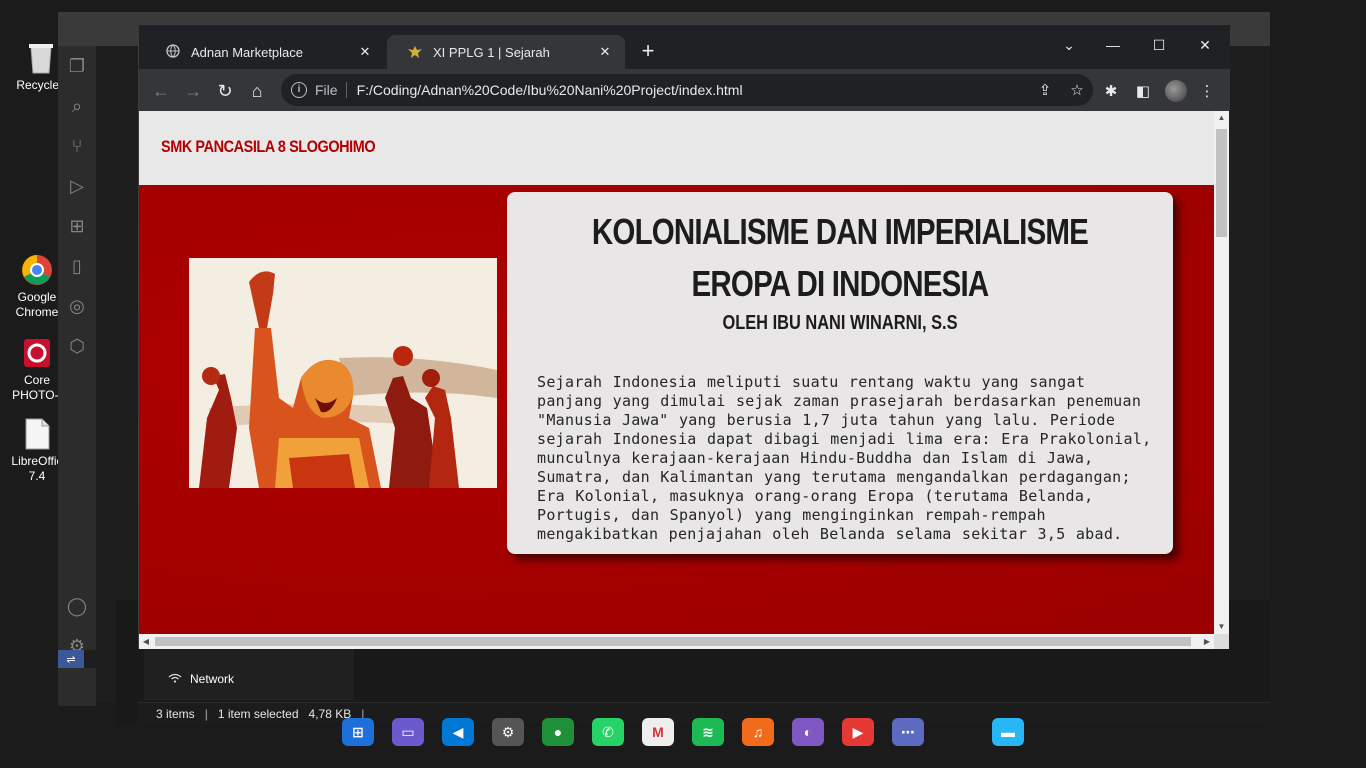 The image size is (1366, 768). What do you see at coordinates (326, 90) in the screenshot?
I see `url-scheme: File` at bounding box center [326, 90].